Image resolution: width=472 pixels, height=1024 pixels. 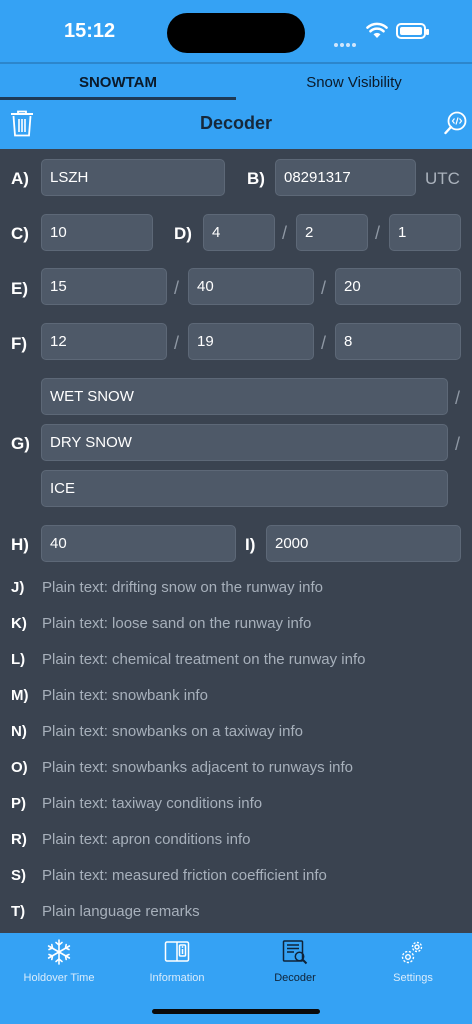 I want to click on wifi-icon, so click(x=377, y=30).